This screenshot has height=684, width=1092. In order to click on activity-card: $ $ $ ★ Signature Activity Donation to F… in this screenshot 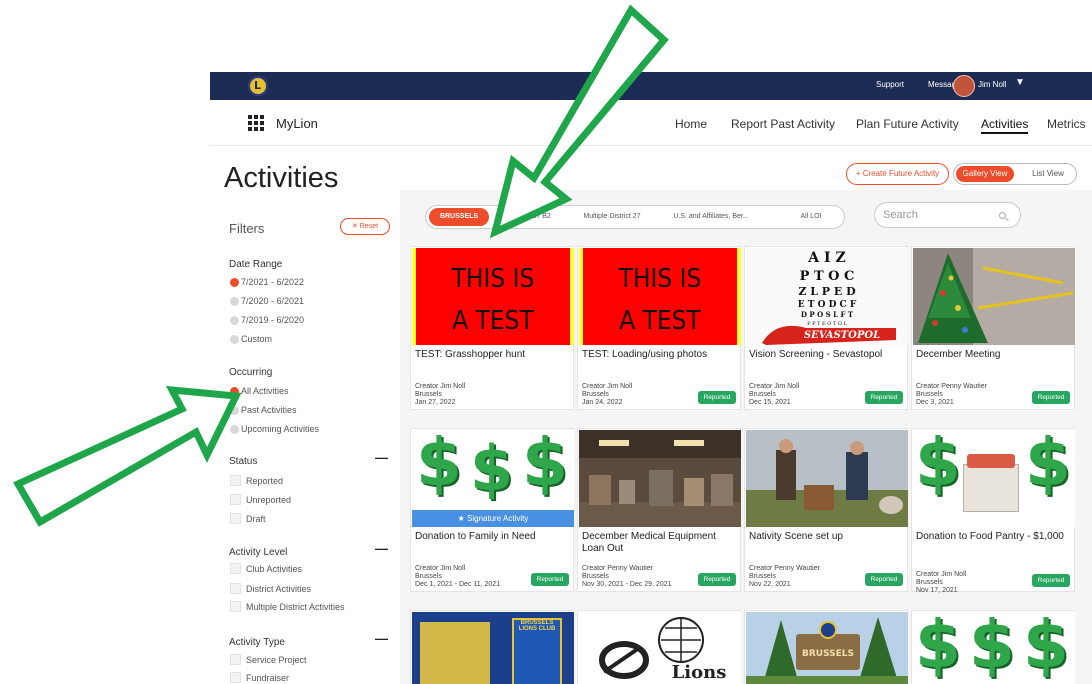, I will do `click(492, 510)`.